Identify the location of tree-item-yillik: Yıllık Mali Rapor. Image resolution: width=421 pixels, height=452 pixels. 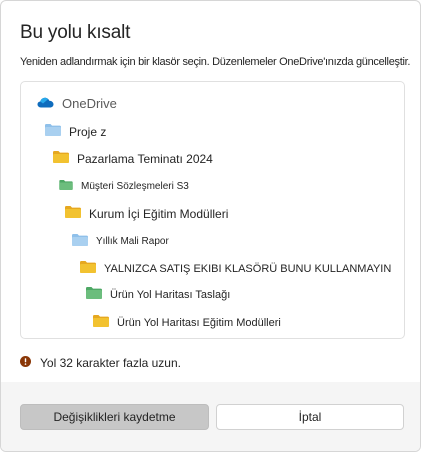
(120, 241).